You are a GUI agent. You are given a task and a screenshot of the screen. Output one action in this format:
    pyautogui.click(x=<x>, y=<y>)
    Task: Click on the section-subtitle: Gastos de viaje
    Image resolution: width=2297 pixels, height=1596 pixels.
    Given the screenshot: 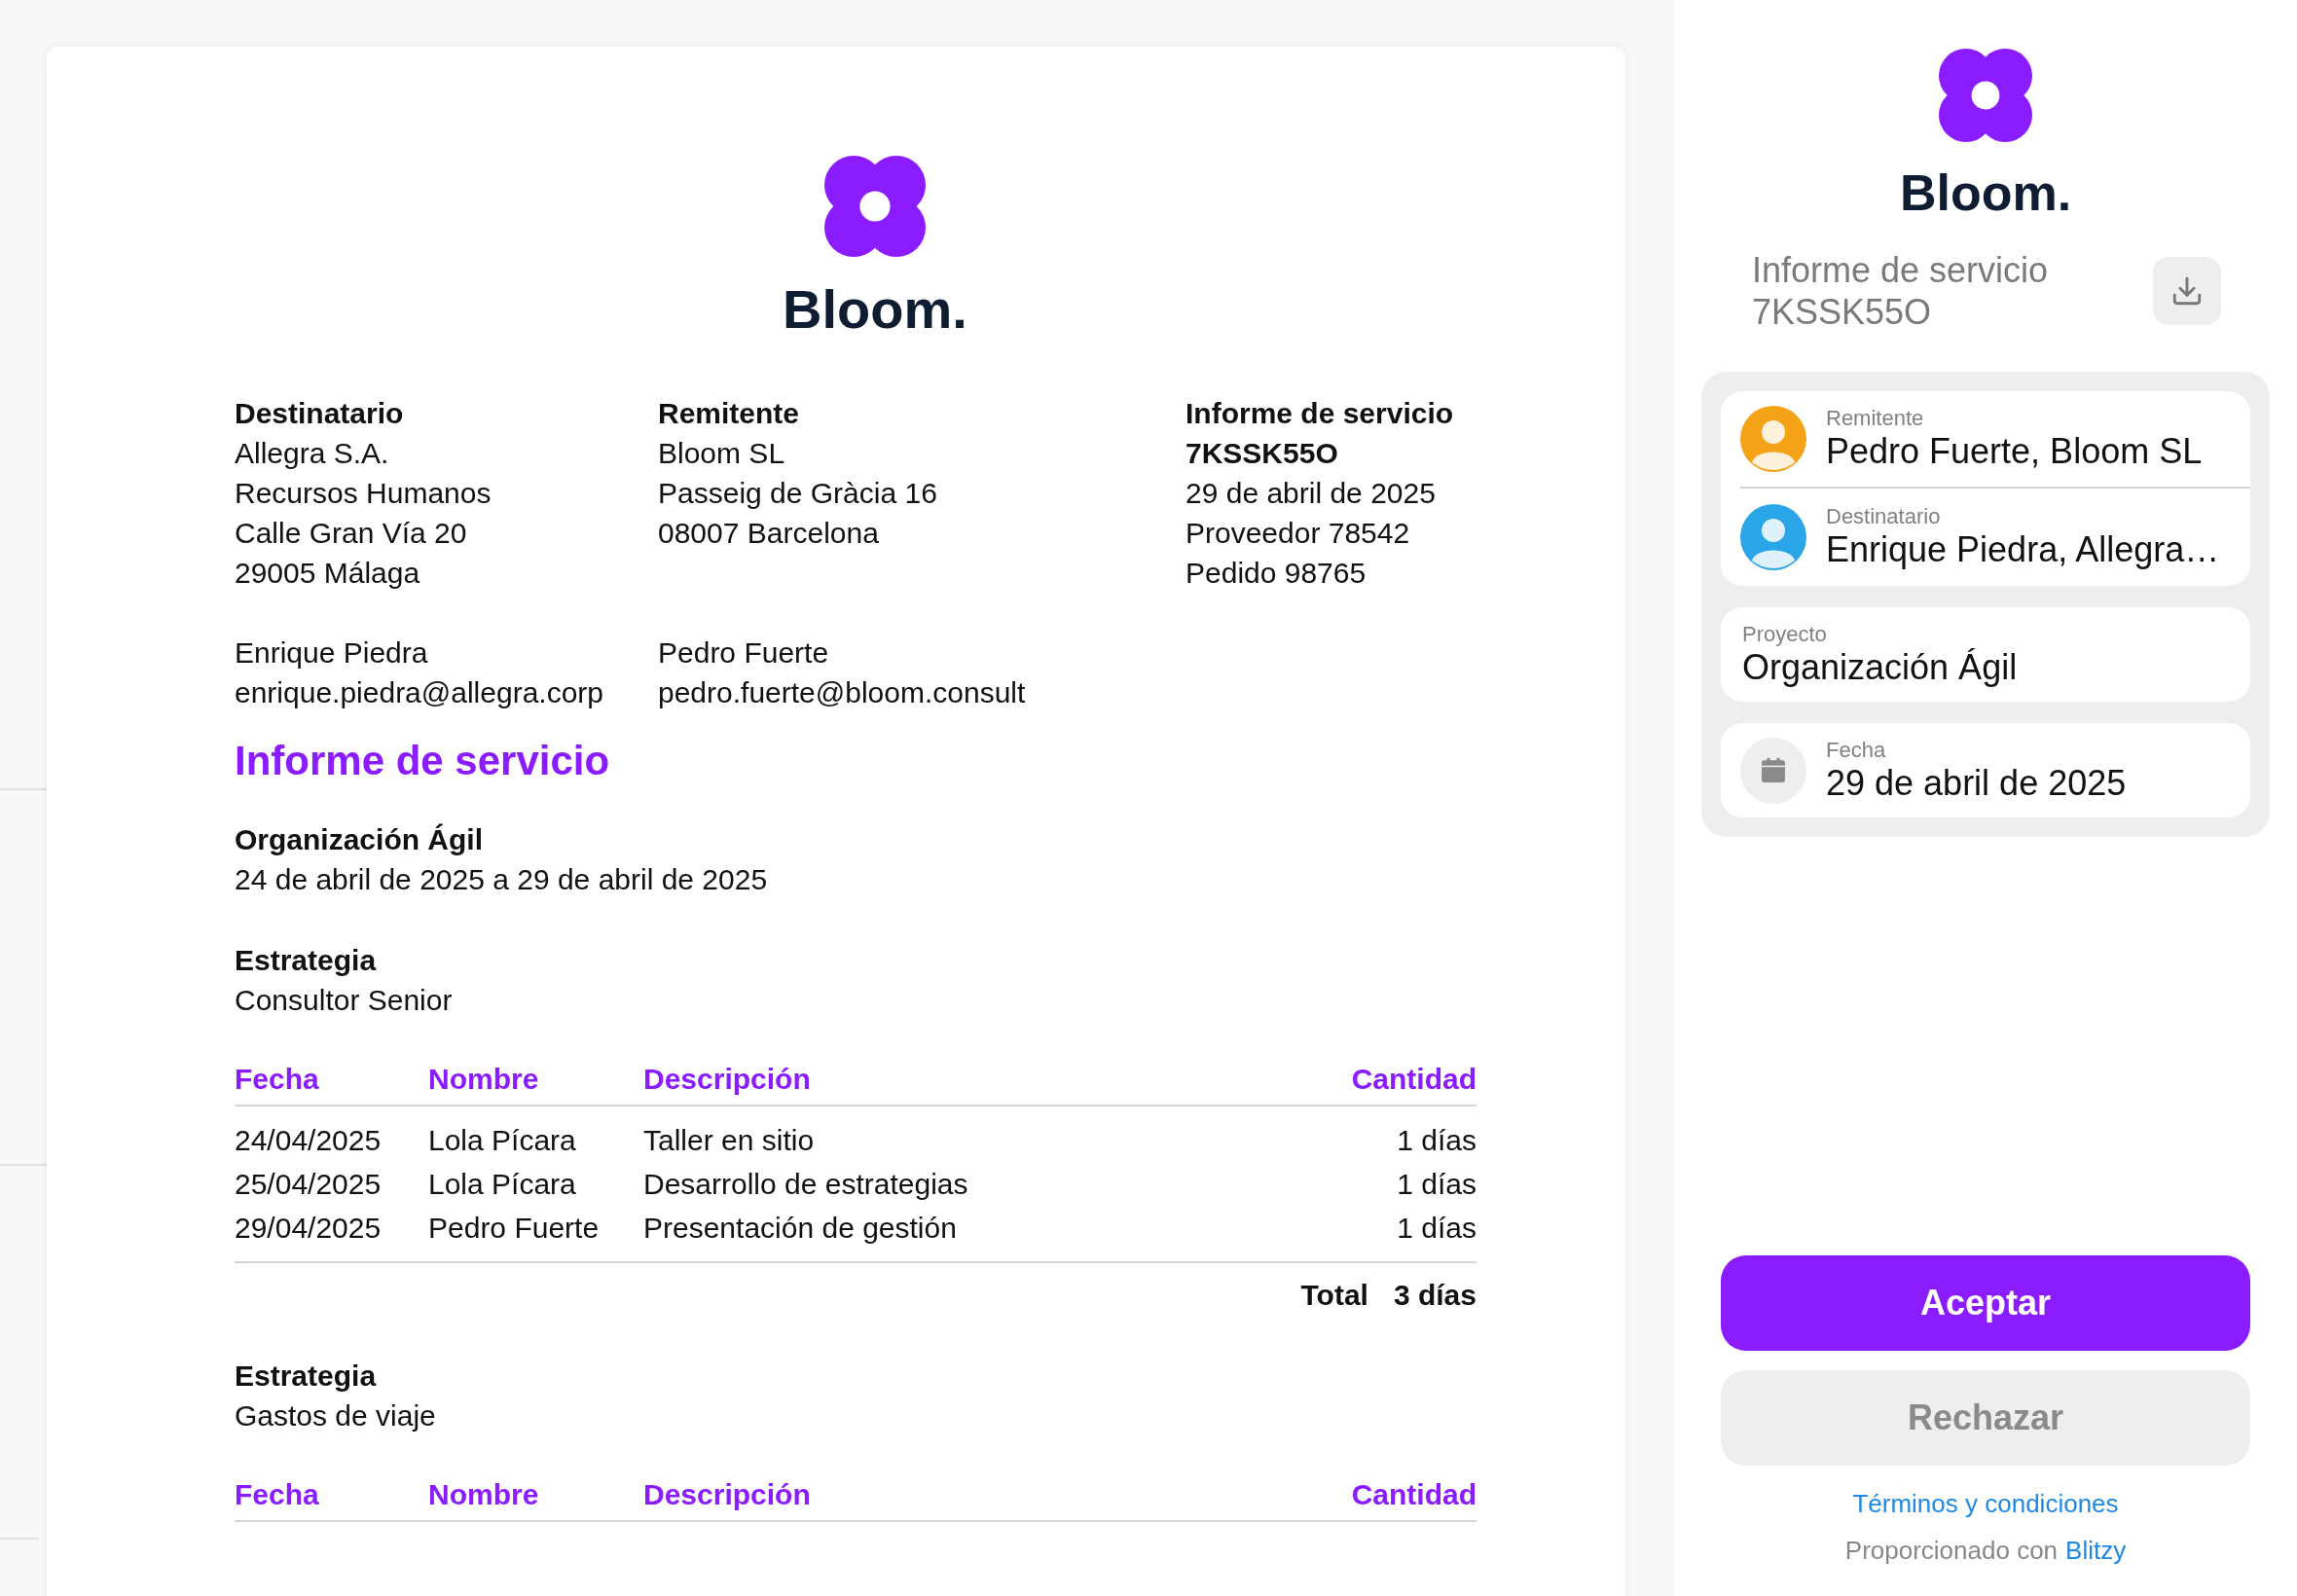 What is the action you would take?
    pyautogui.click(x=336, y=1415)
    